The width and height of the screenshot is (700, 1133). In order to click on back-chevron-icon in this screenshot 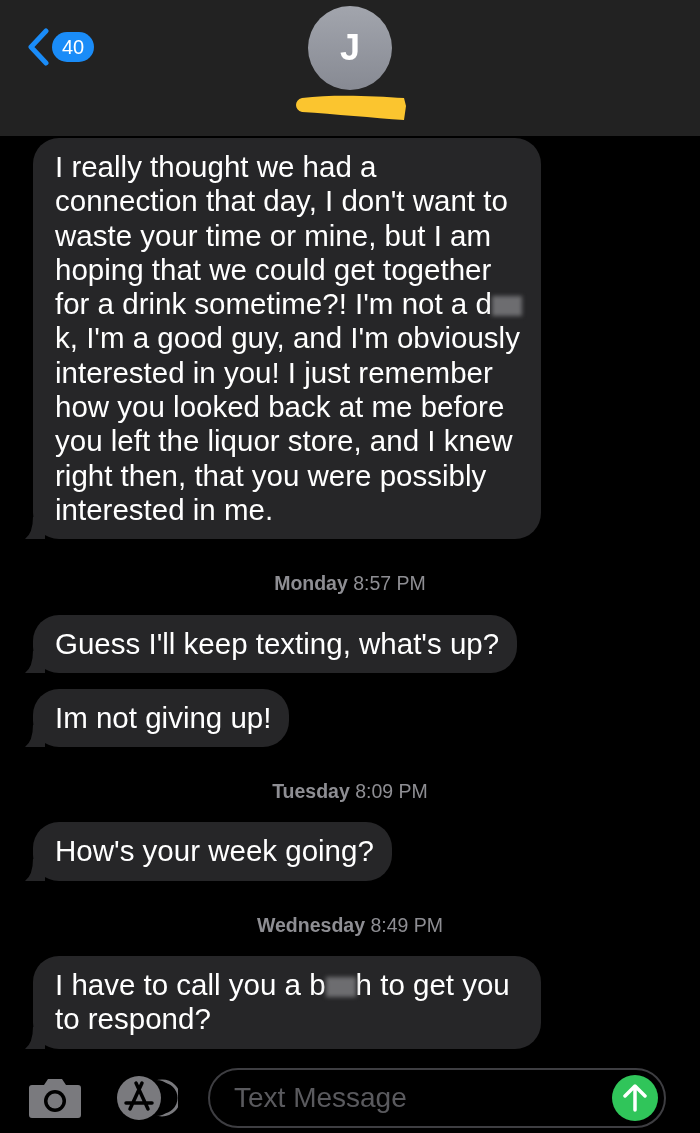, I will do `click(38, 47)`.